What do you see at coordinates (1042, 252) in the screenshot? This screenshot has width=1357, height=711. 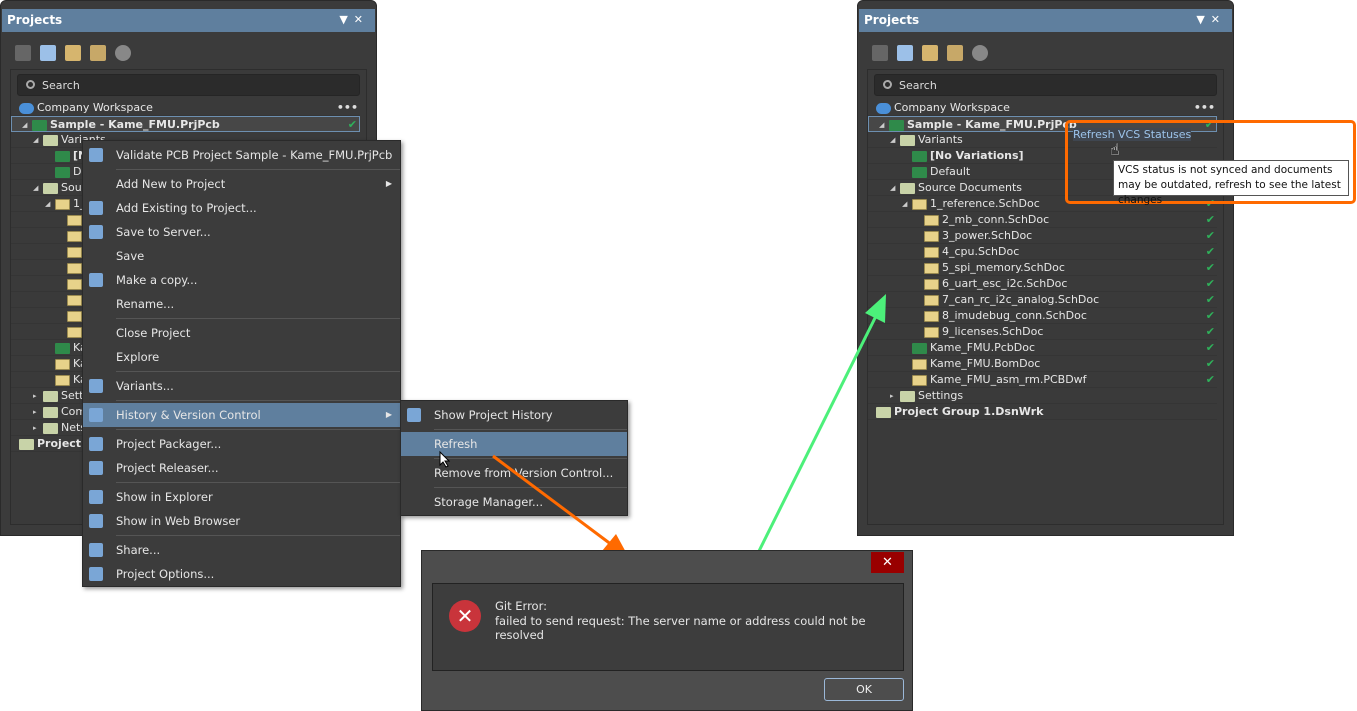 I see `tree-item: 4_cpu.SchDoc ✔` at bounding box center [1042, 252].